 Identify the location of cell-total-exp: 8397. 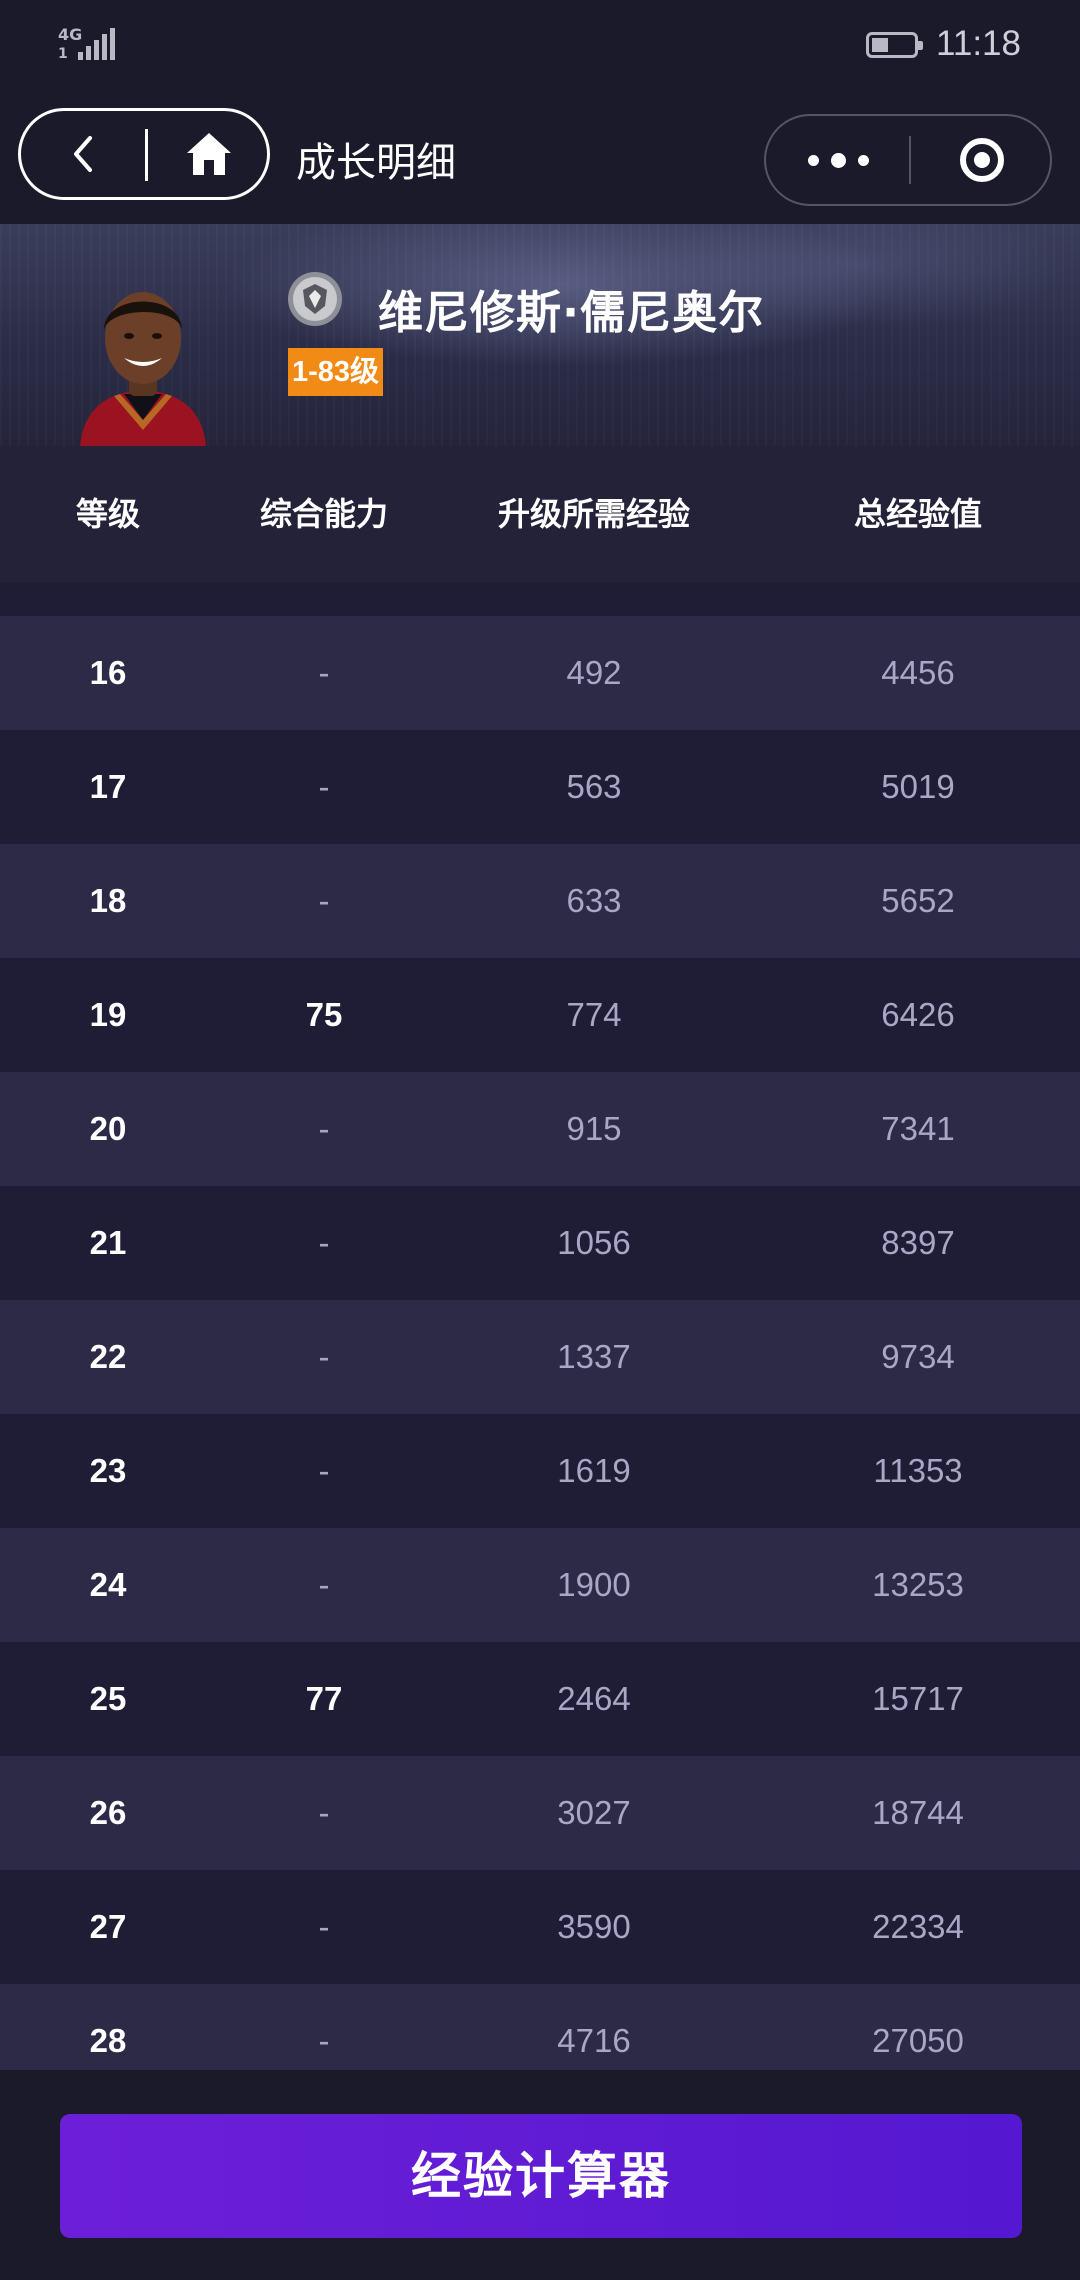
(918, 1242).